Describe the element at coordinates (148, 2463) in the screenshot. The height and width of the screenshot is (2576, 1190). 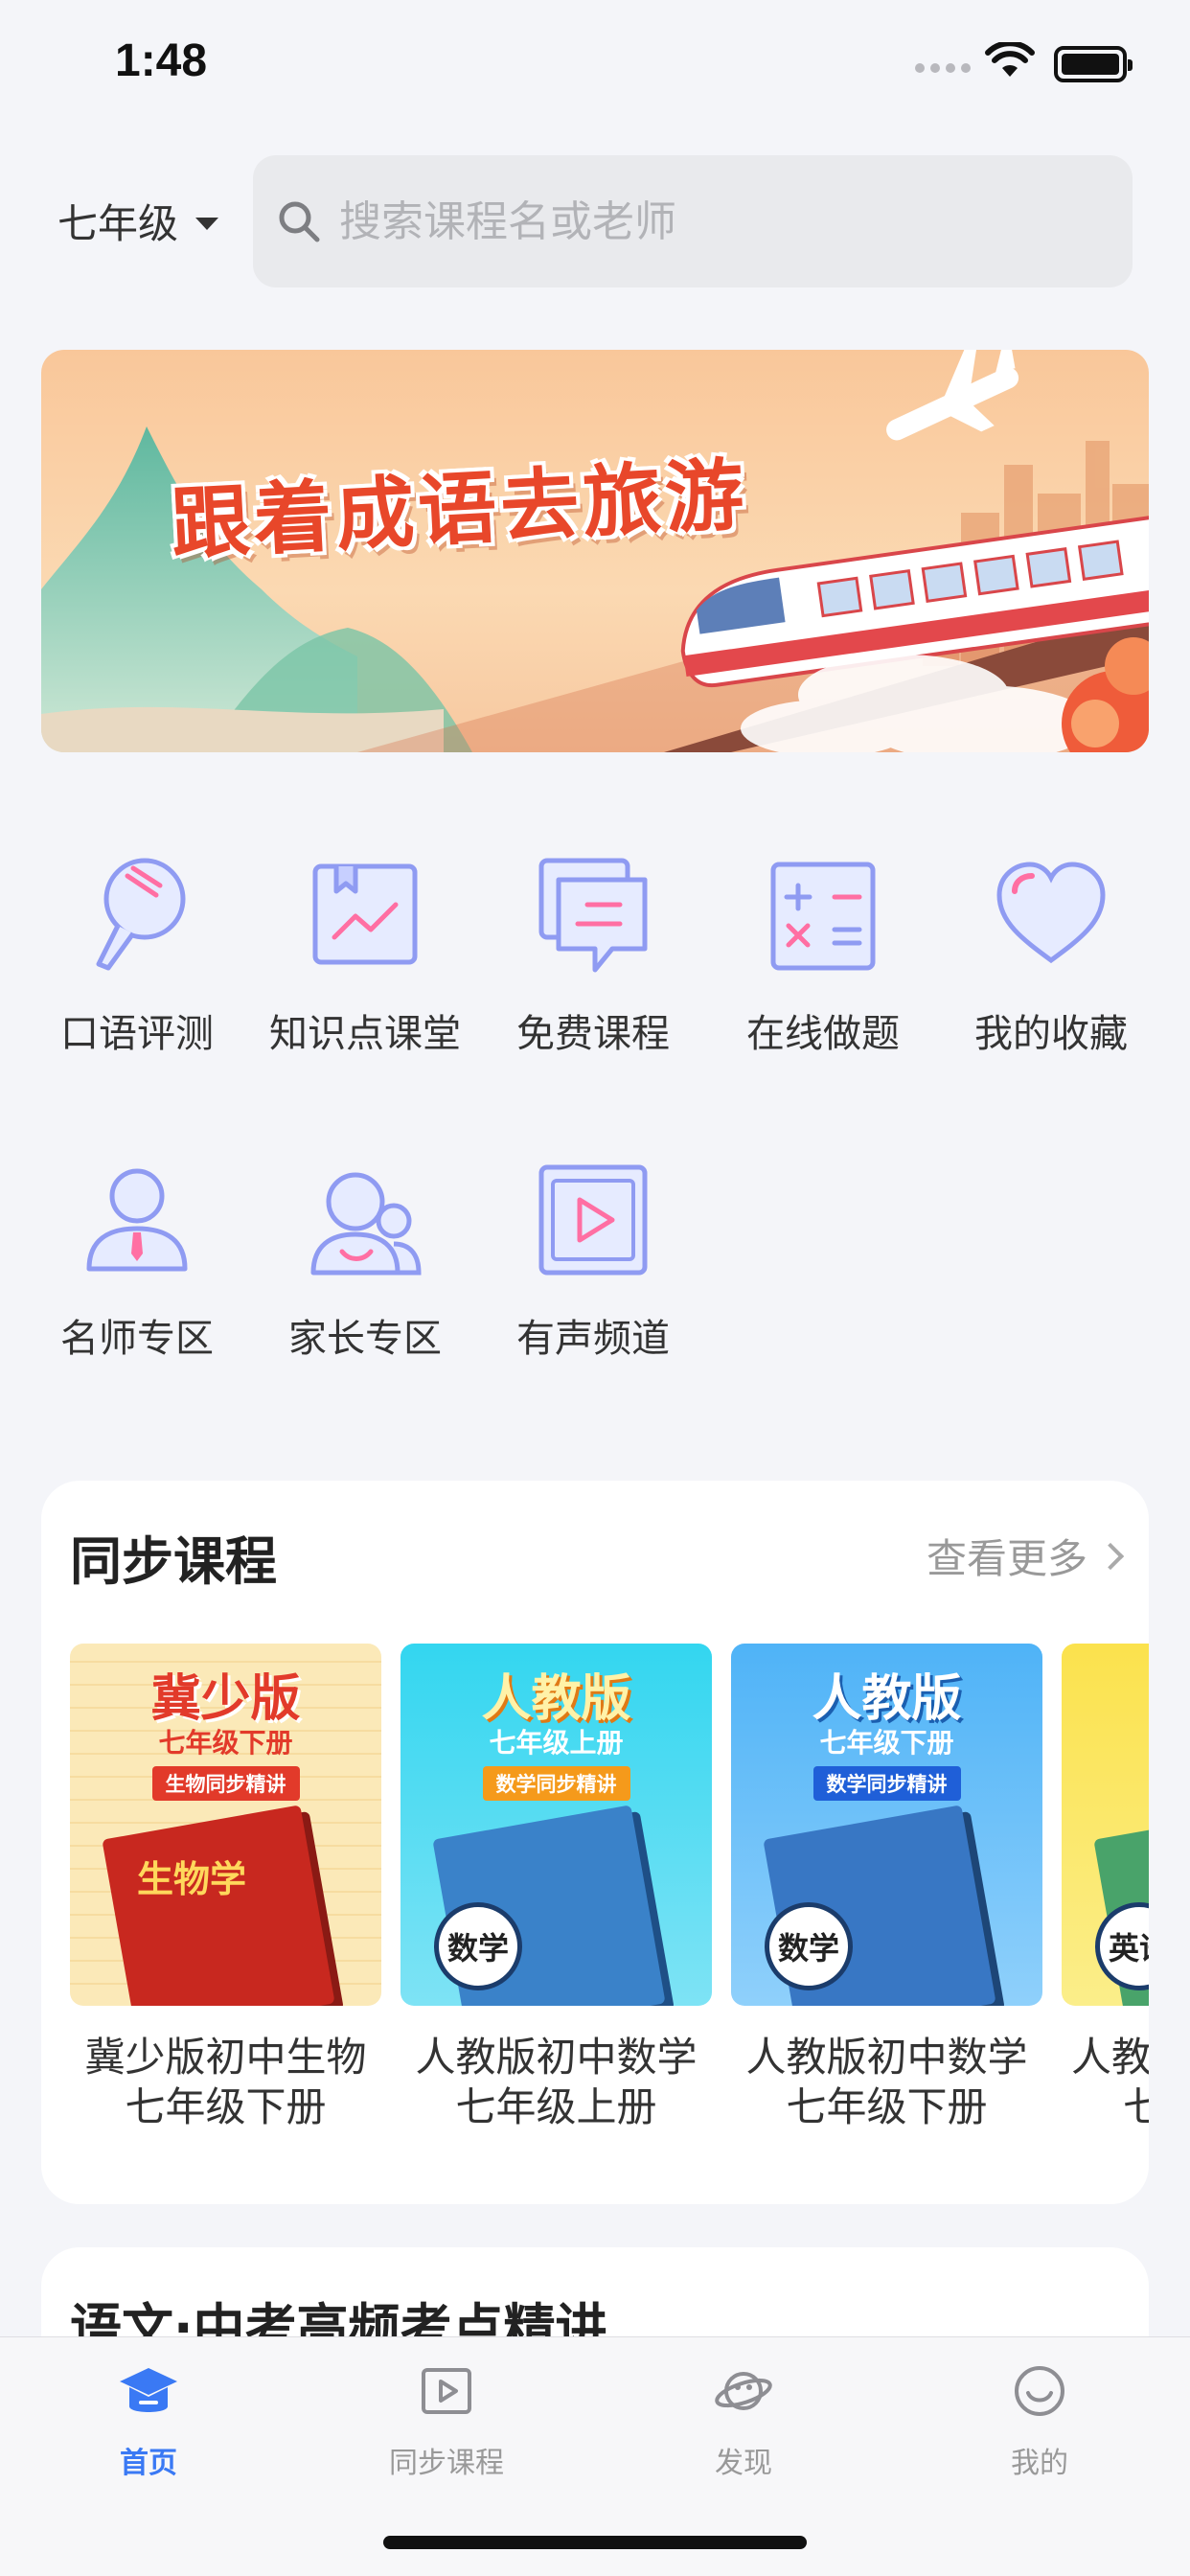
I see `tab-label: 首页` at that location.